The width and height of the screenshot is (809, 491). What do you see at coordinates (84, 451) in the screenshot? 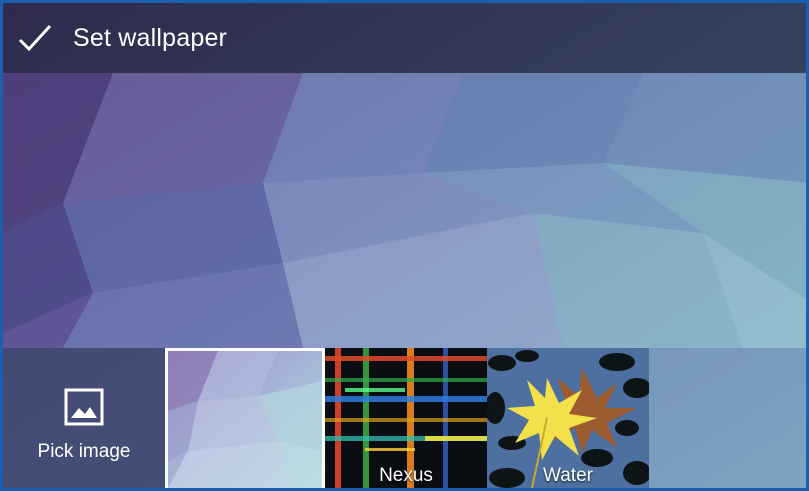
I see `pick-image-label: Pick image` at bounding box center [84, 451].